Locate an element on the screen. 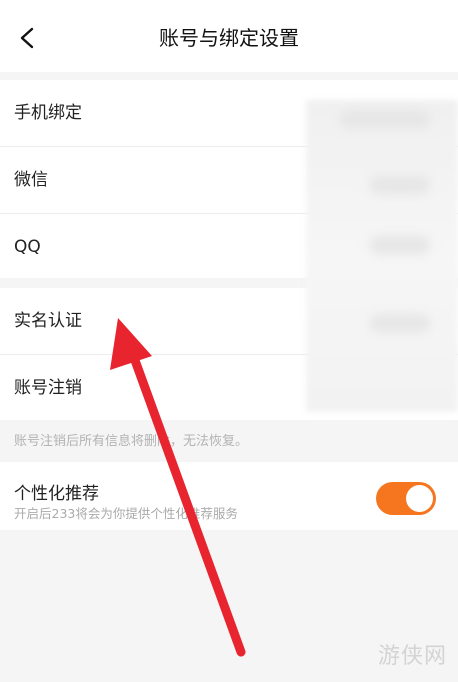 This screenshot has height=682, width=458. toggle-knob is located at coordinates (419, 498).